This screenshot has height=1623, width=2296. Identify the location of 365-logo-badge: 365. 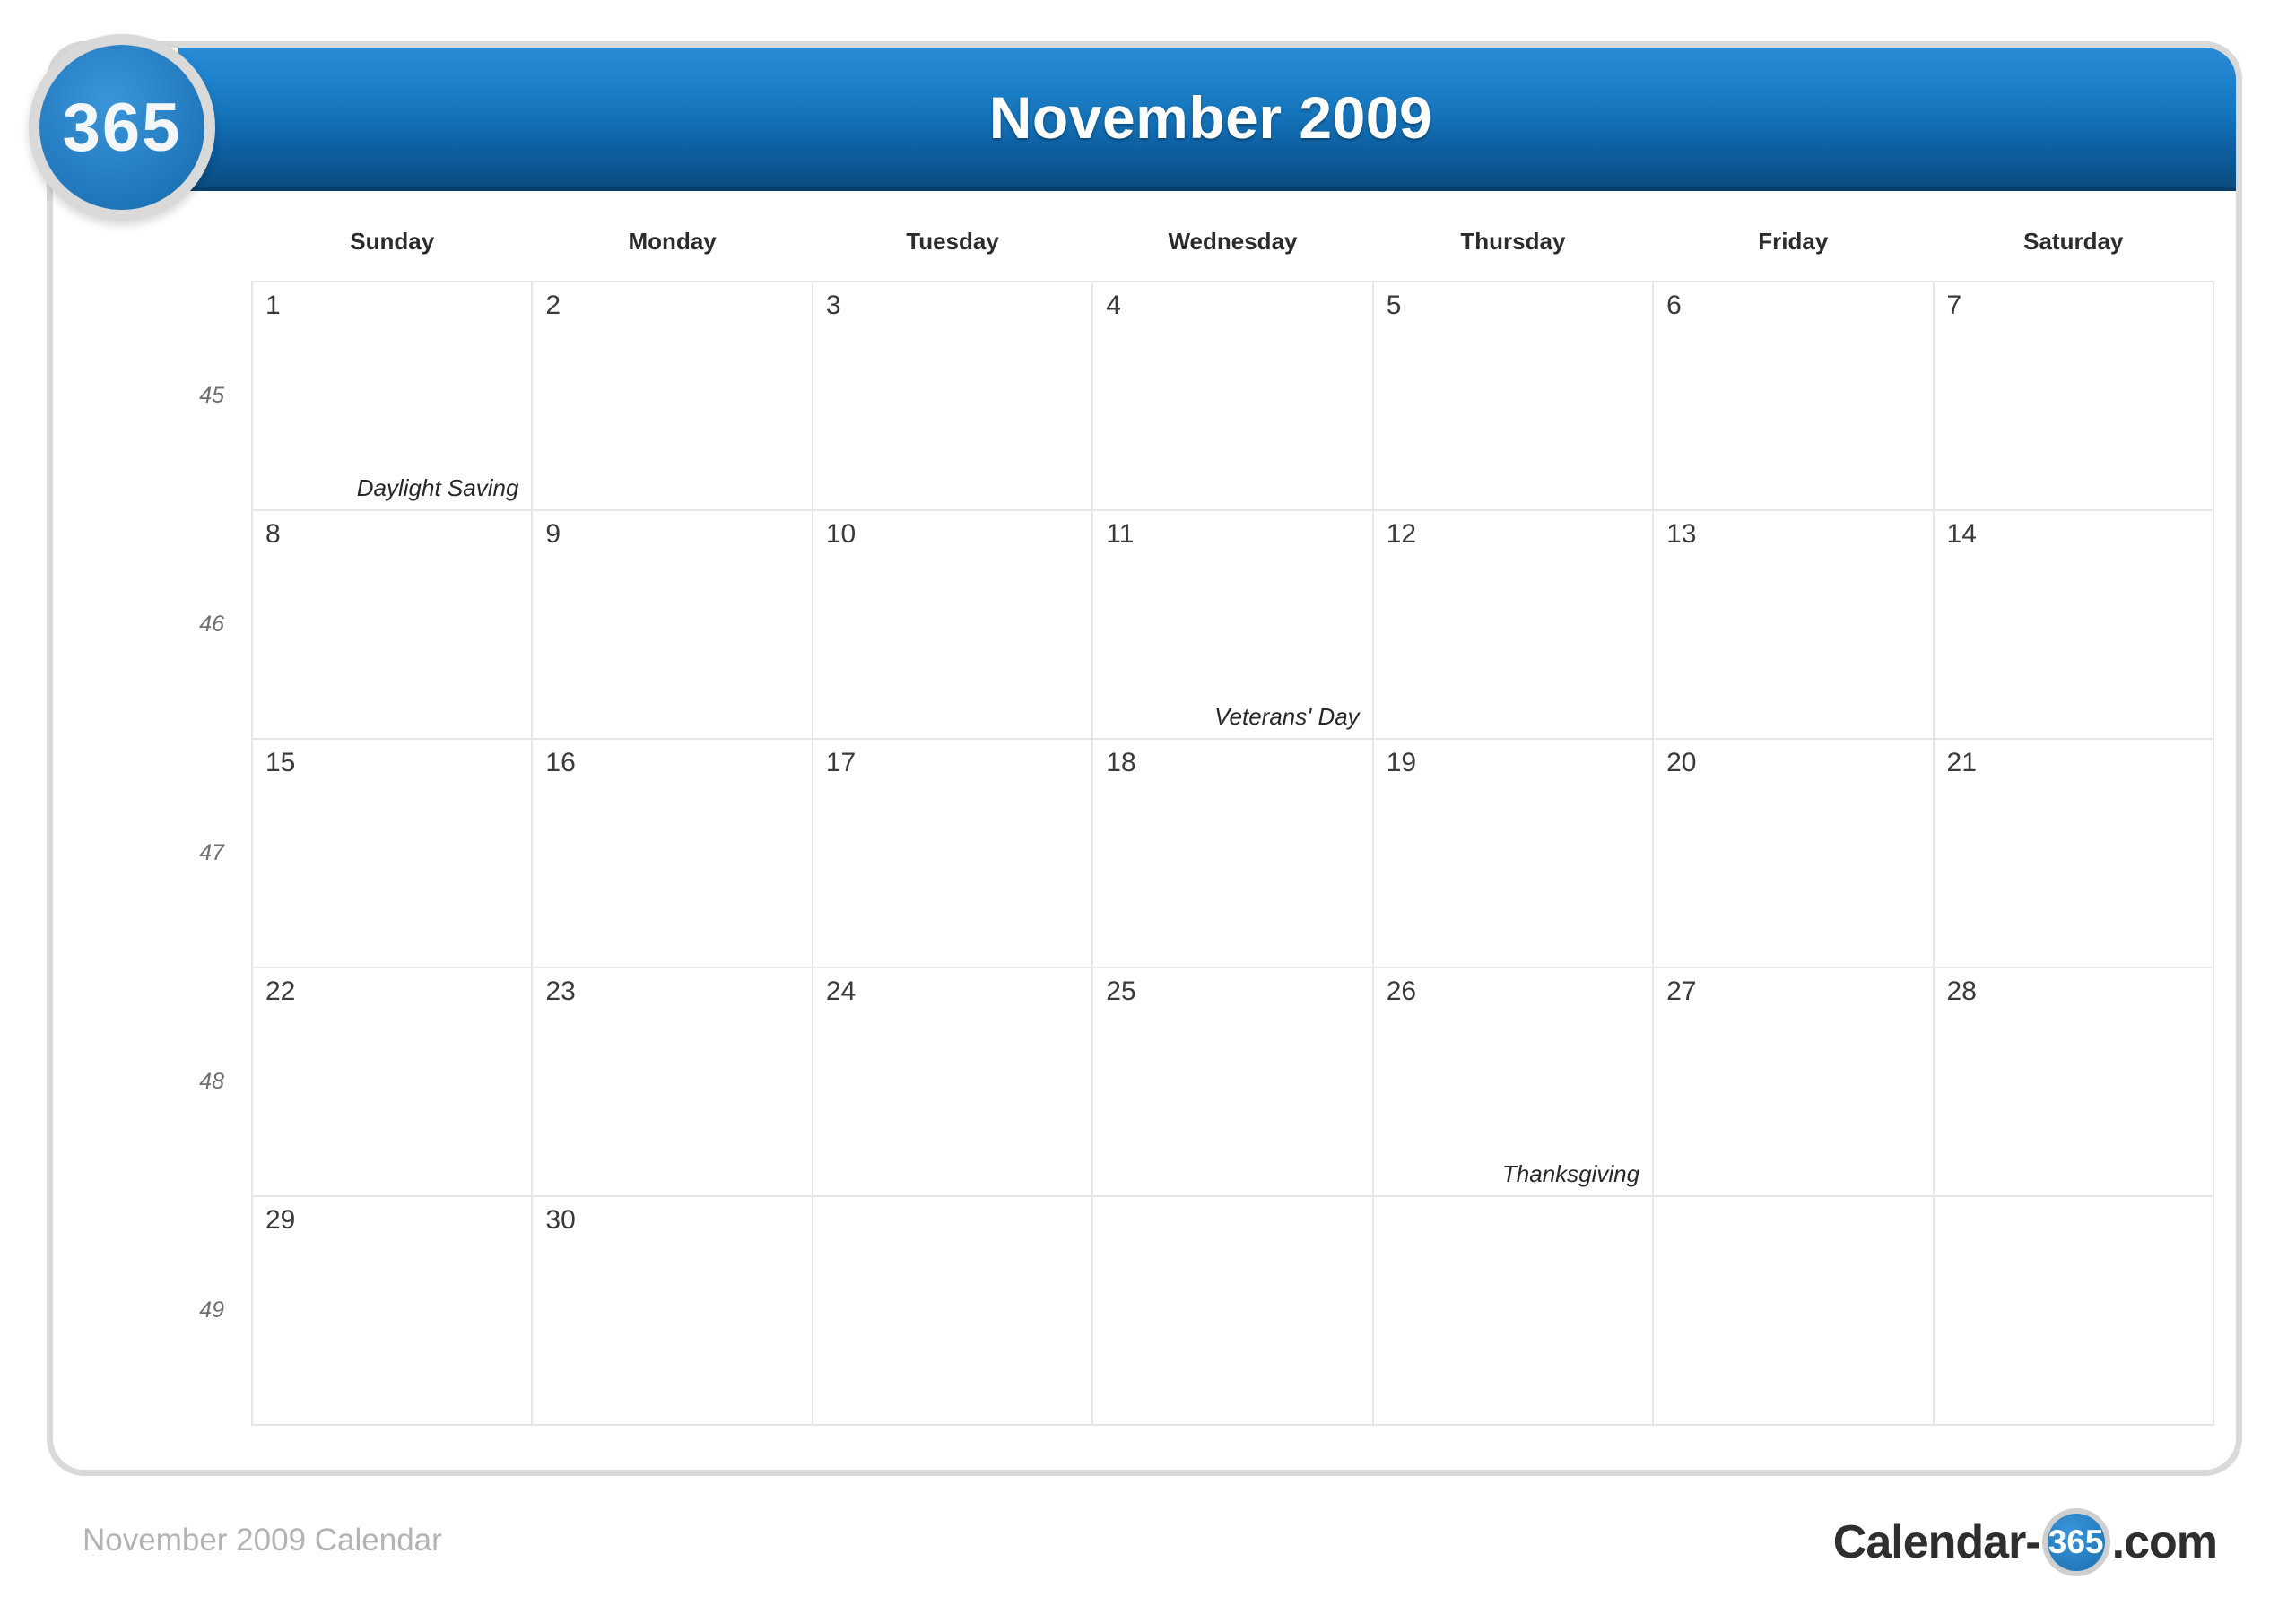
(122, 127).